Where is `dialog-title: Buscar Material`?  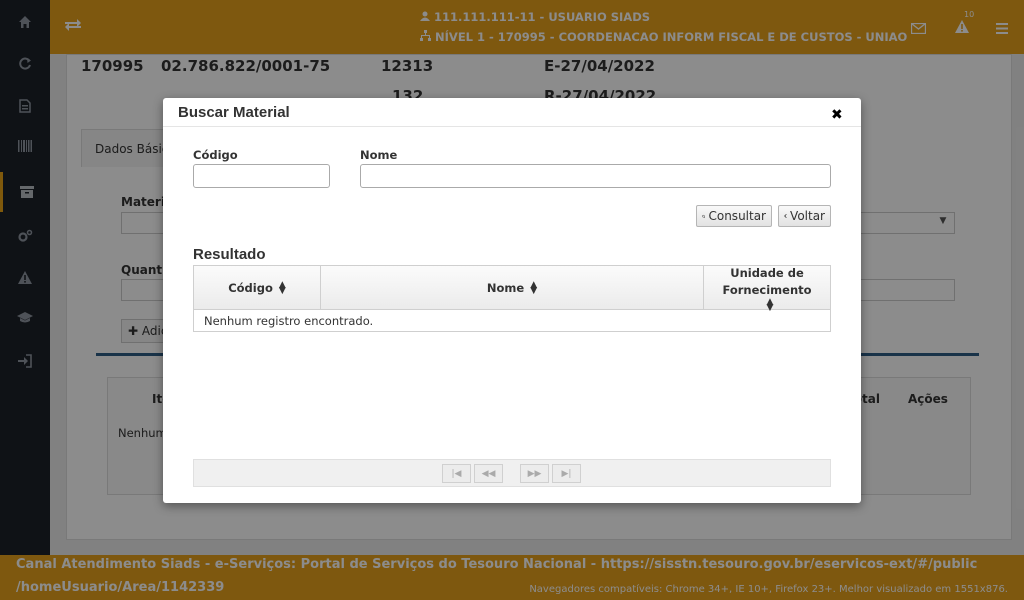 dialog-title: Buscar Material is located at coordinates (234, 112).